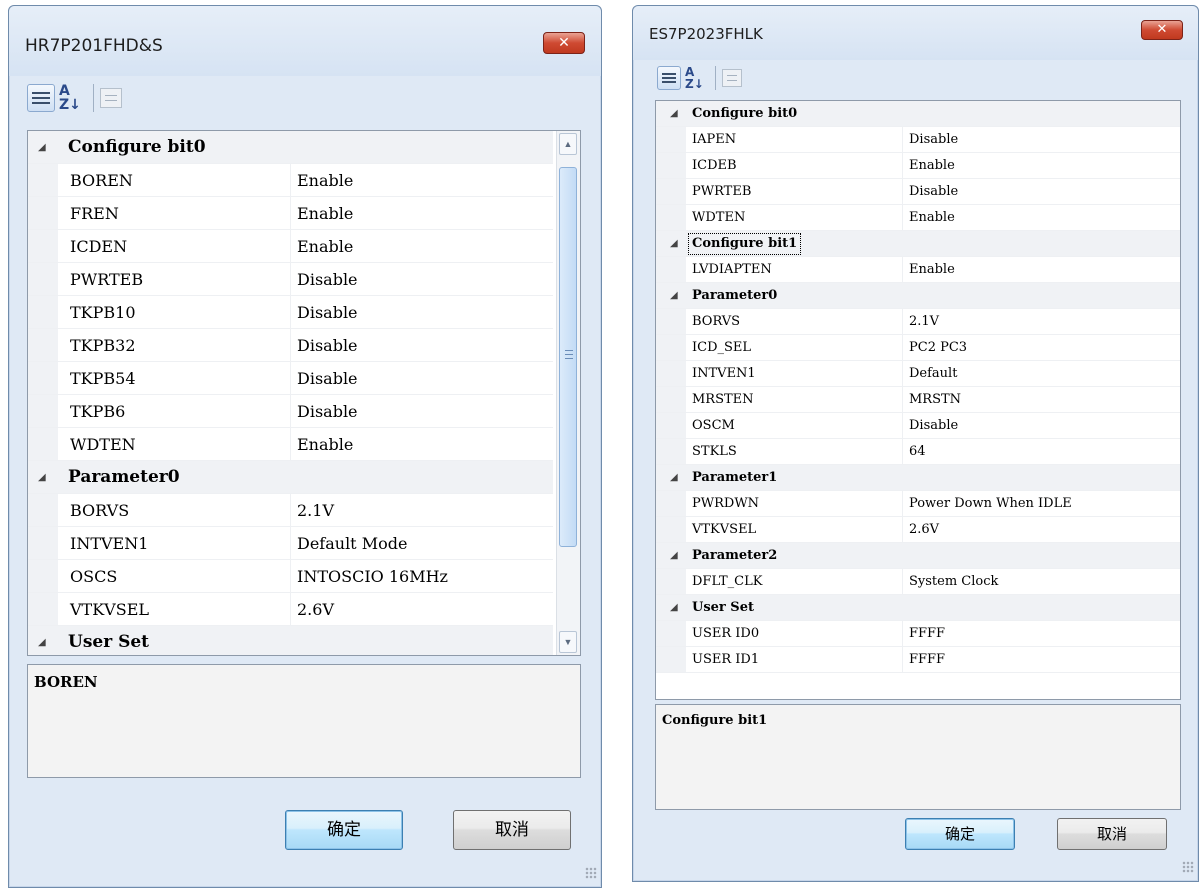 The height and width of the screenshot is (888, 1200). I want to click on property-row: USER ID1 FFFF, so click(918, 660).